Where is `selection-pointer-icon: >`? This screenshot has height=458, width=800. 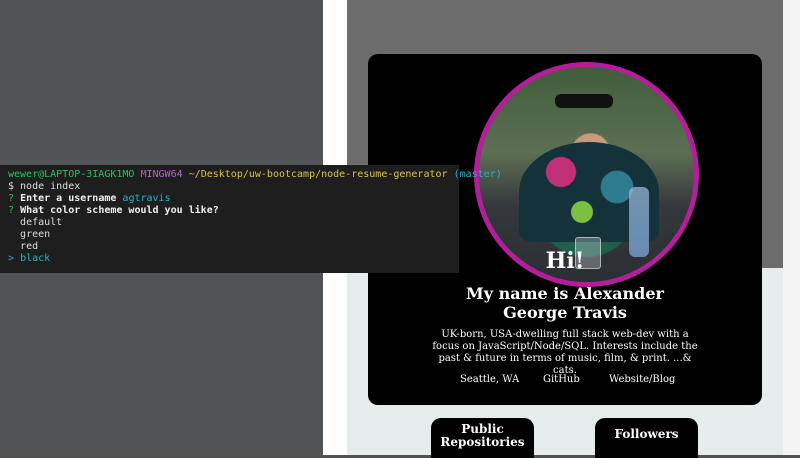
selection-pointer-icon: > is located at coordinates (11, 258).